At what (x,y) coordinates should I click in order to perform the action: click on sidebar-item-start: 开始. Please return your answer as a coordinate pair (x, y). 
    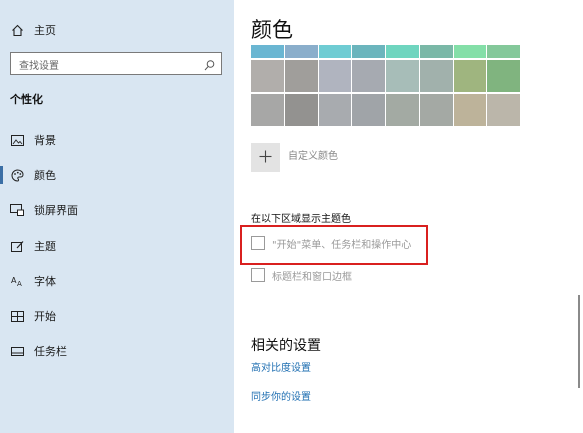
    Looking at the image, I should click on (117, 316).